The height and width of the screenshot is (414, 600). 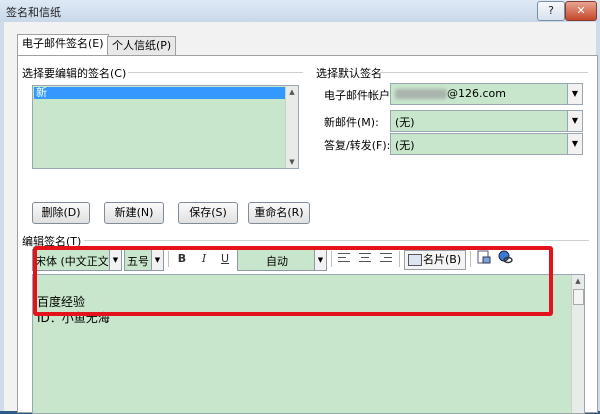 What do you see at coordinates (74, 73) in the screenshot?
I see `select-signature-heading: 选择要编辑的签名(C)` at bounding box center [74, 73].